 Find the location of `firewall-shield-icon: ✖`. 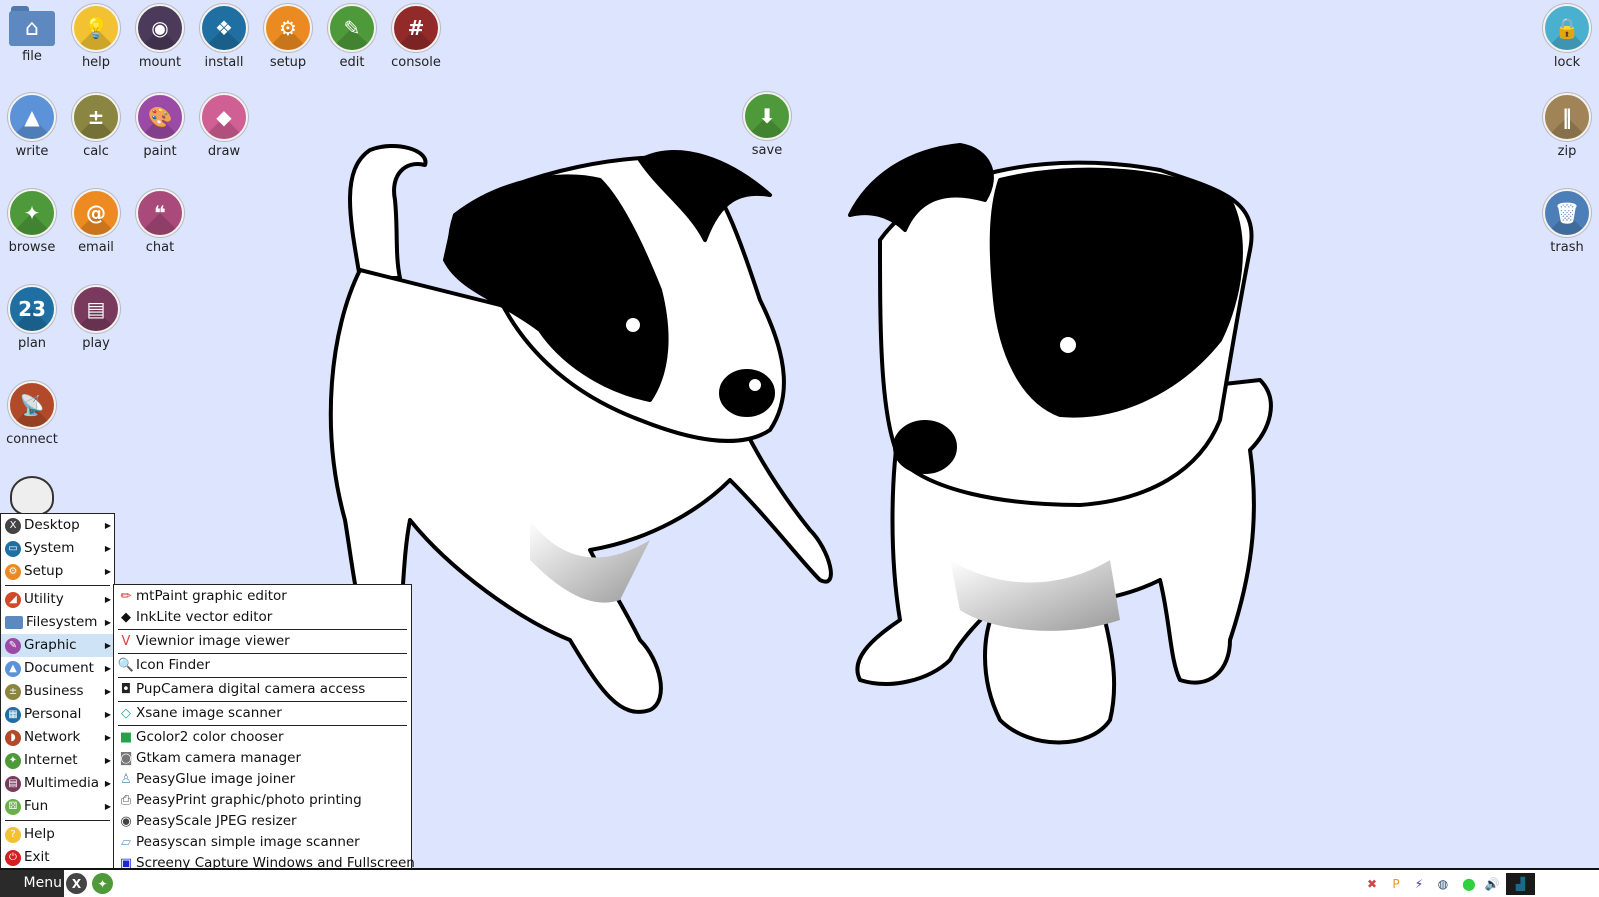

firewall-shield-icon: ✖ is located at coordinates (1372, 884).